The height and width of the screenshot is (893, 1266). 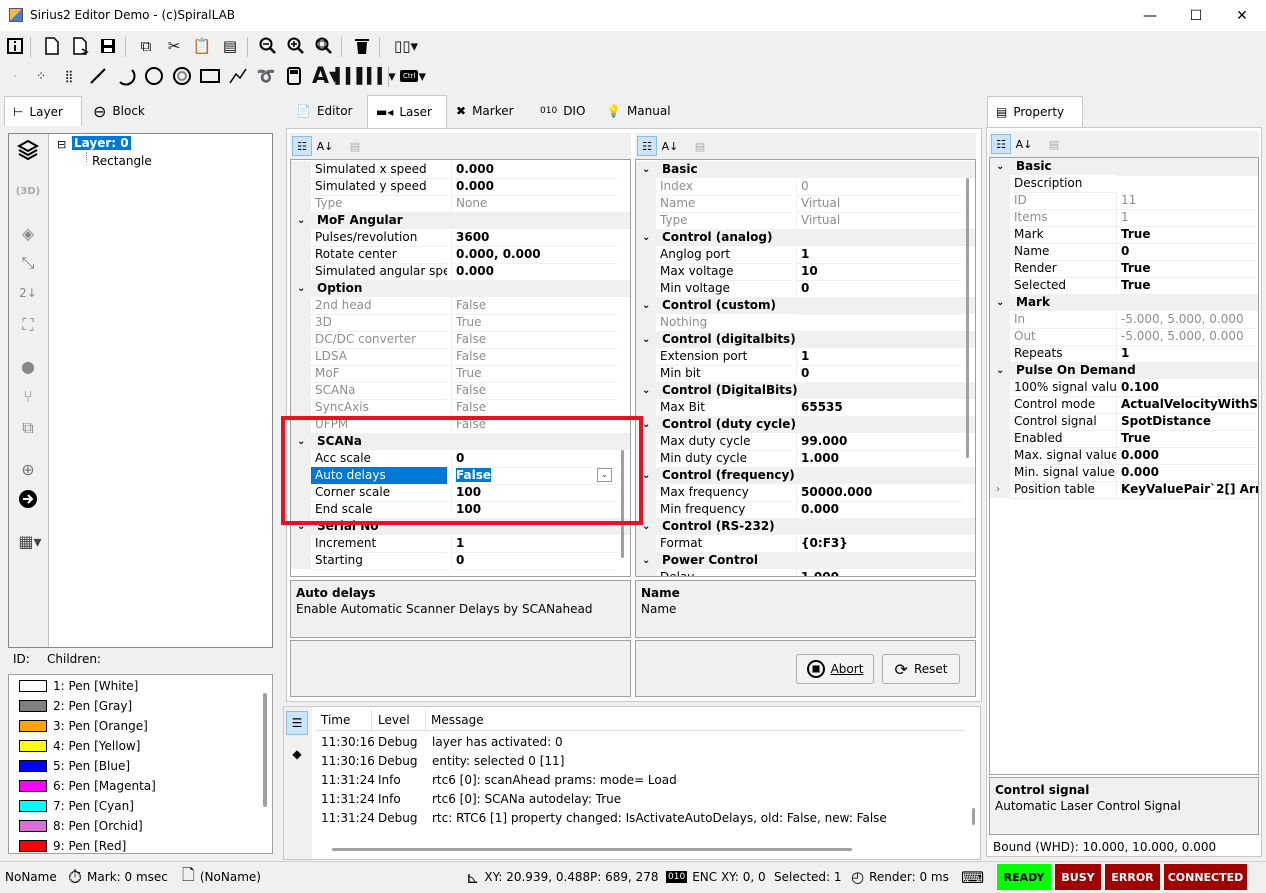 I want to click on grid-category: ⌄ Control (digitalbits), so click(x=805, y=339).